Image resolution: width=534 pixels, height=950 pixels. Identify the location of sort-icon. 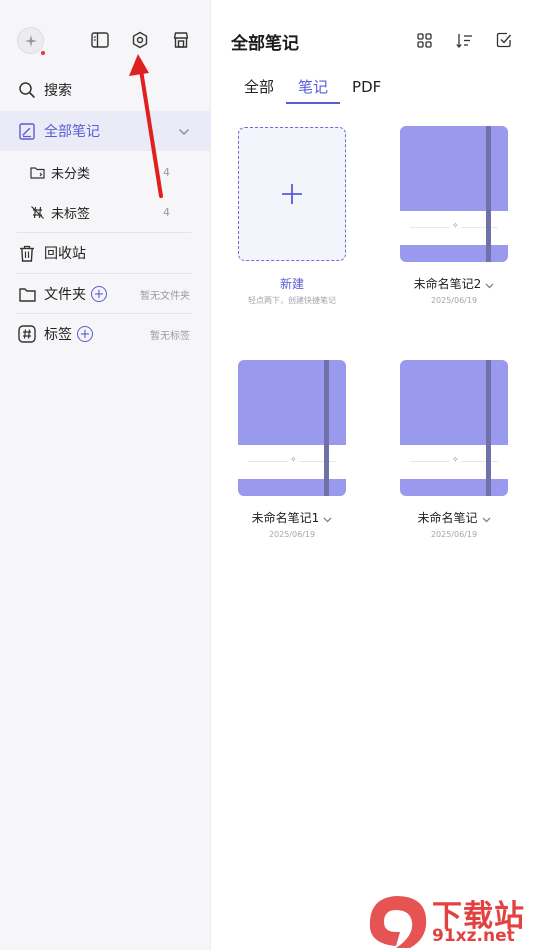
(464, 40).